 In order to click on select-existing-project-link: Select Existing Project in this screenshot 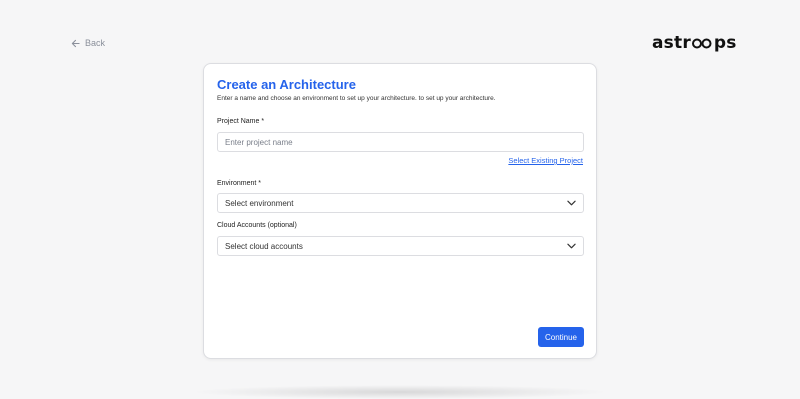, I will do `click(545, 160)`.